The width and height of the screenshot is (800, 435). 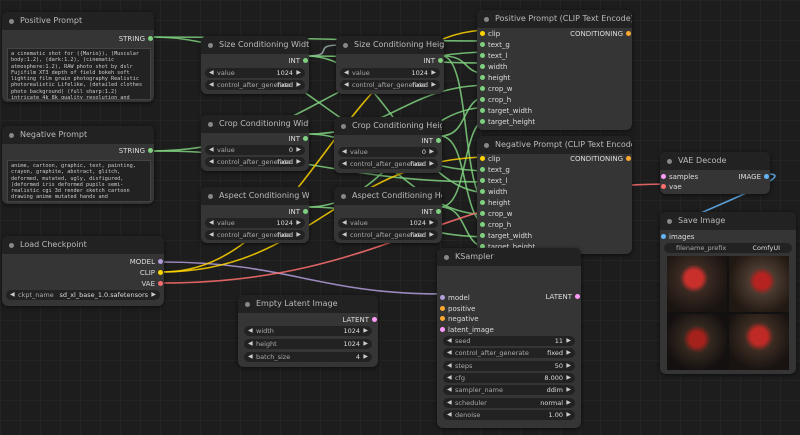 I want to click on image-output: IMAGE, so click(x=753, y=177).